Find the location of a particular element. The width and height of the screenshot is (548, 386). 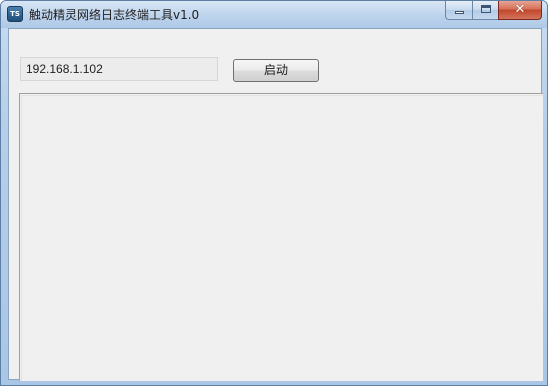

minimize-button is located at coordinates (458, 10).